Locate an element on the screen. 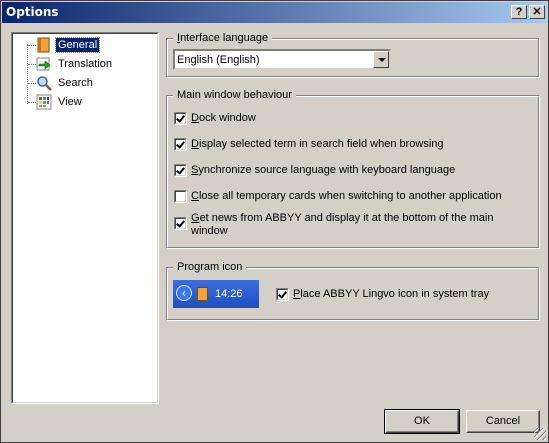  resize-grip is located at coordinates (540, 434).